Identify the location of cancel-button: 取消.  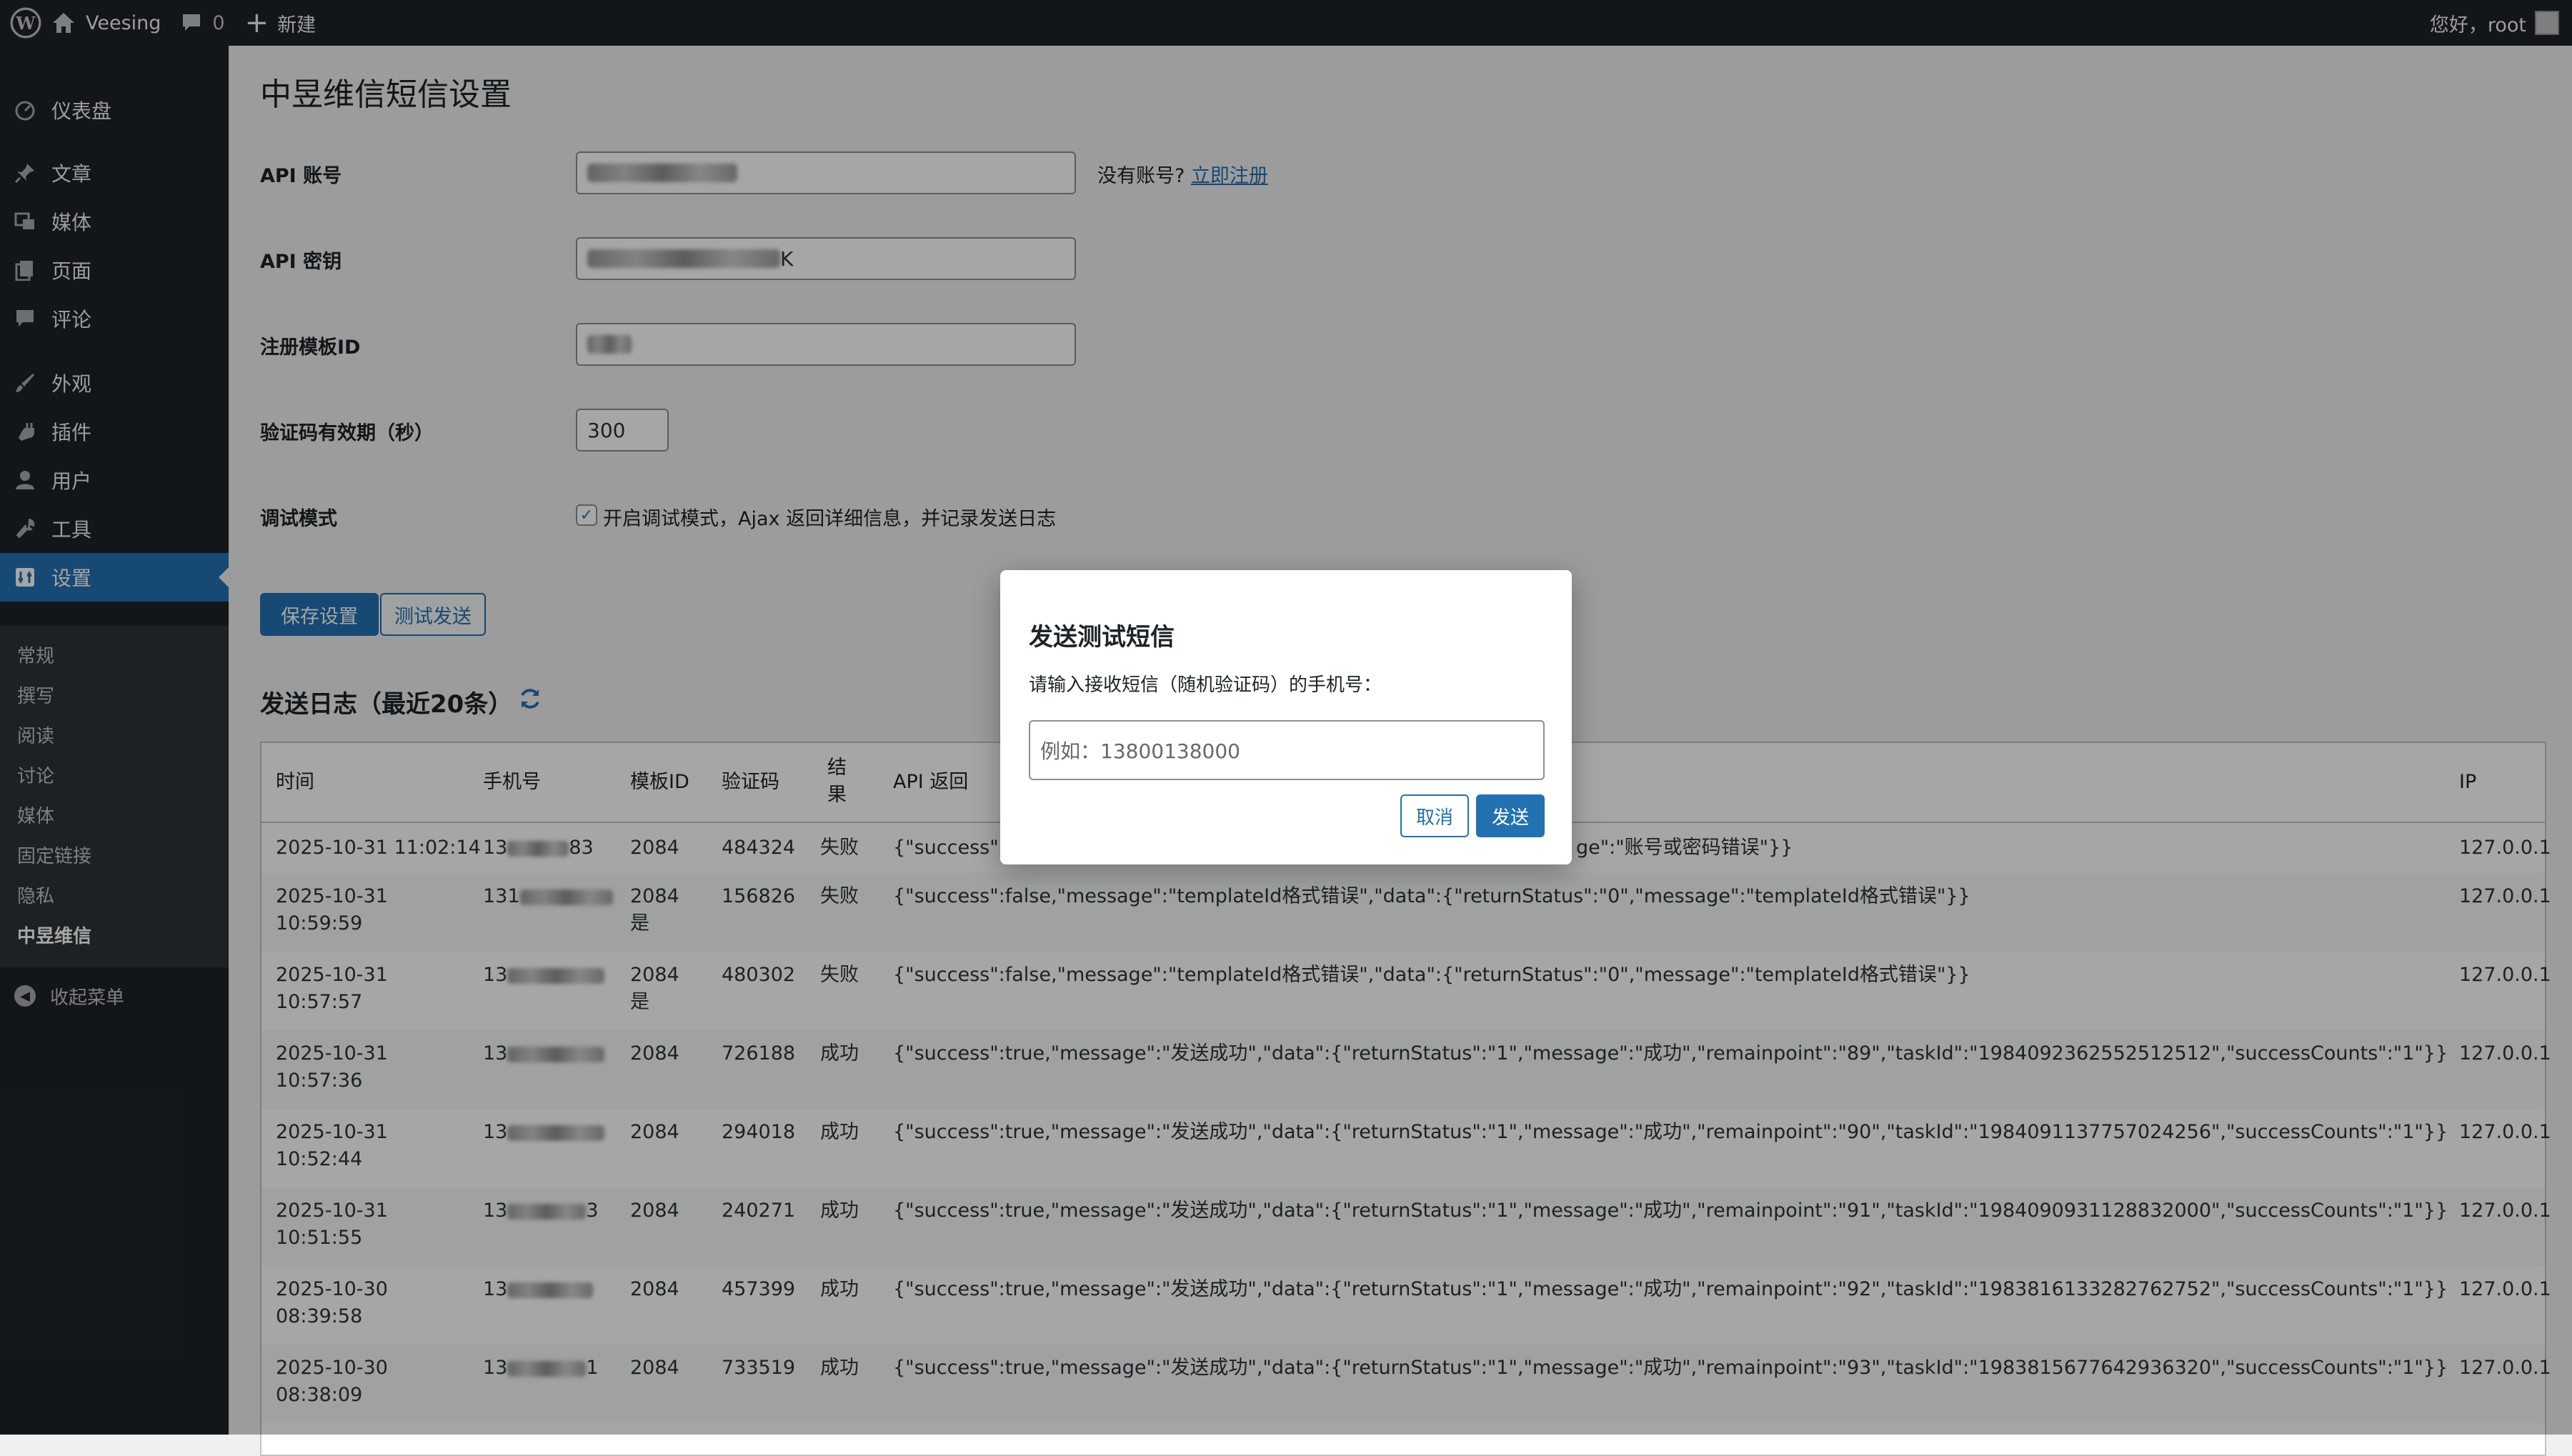
(1434, 815).